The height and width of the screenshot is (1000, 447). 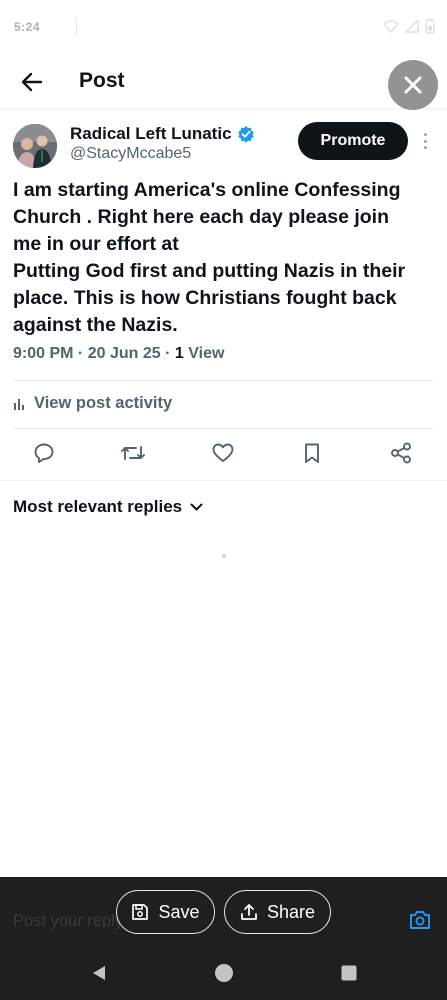 I want to click on nav-home-button, so click(x=224, y=973).